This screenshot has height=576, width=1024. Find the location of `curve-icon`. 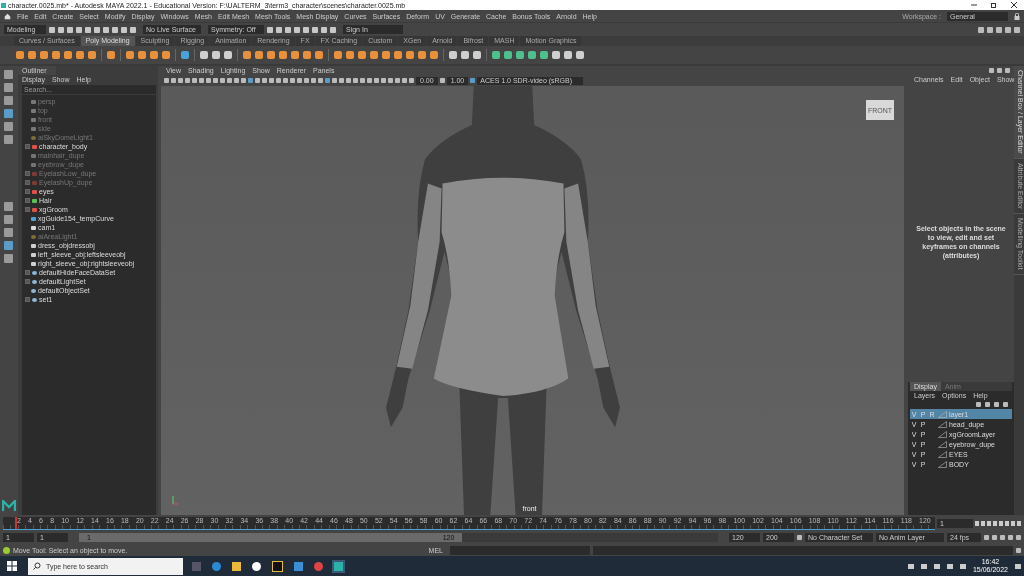

curve-icon is located at coordinates (33, 218).